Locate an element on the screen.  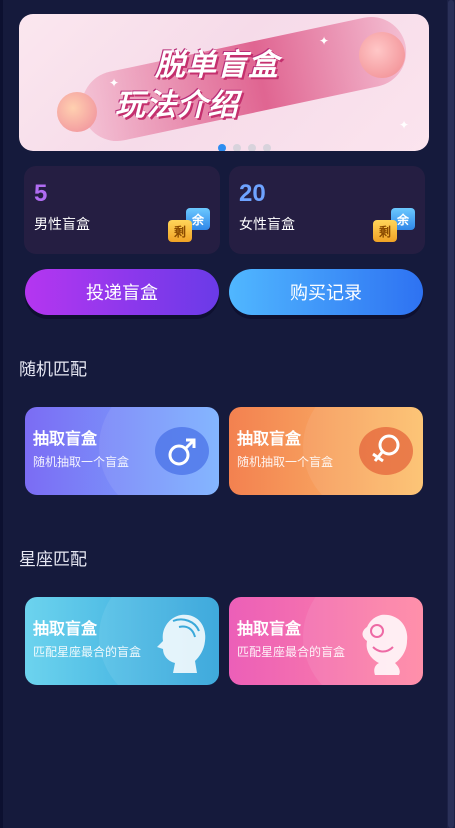
banner-title-line1: 脱单盲盒 is located at coordinates (217, 65).